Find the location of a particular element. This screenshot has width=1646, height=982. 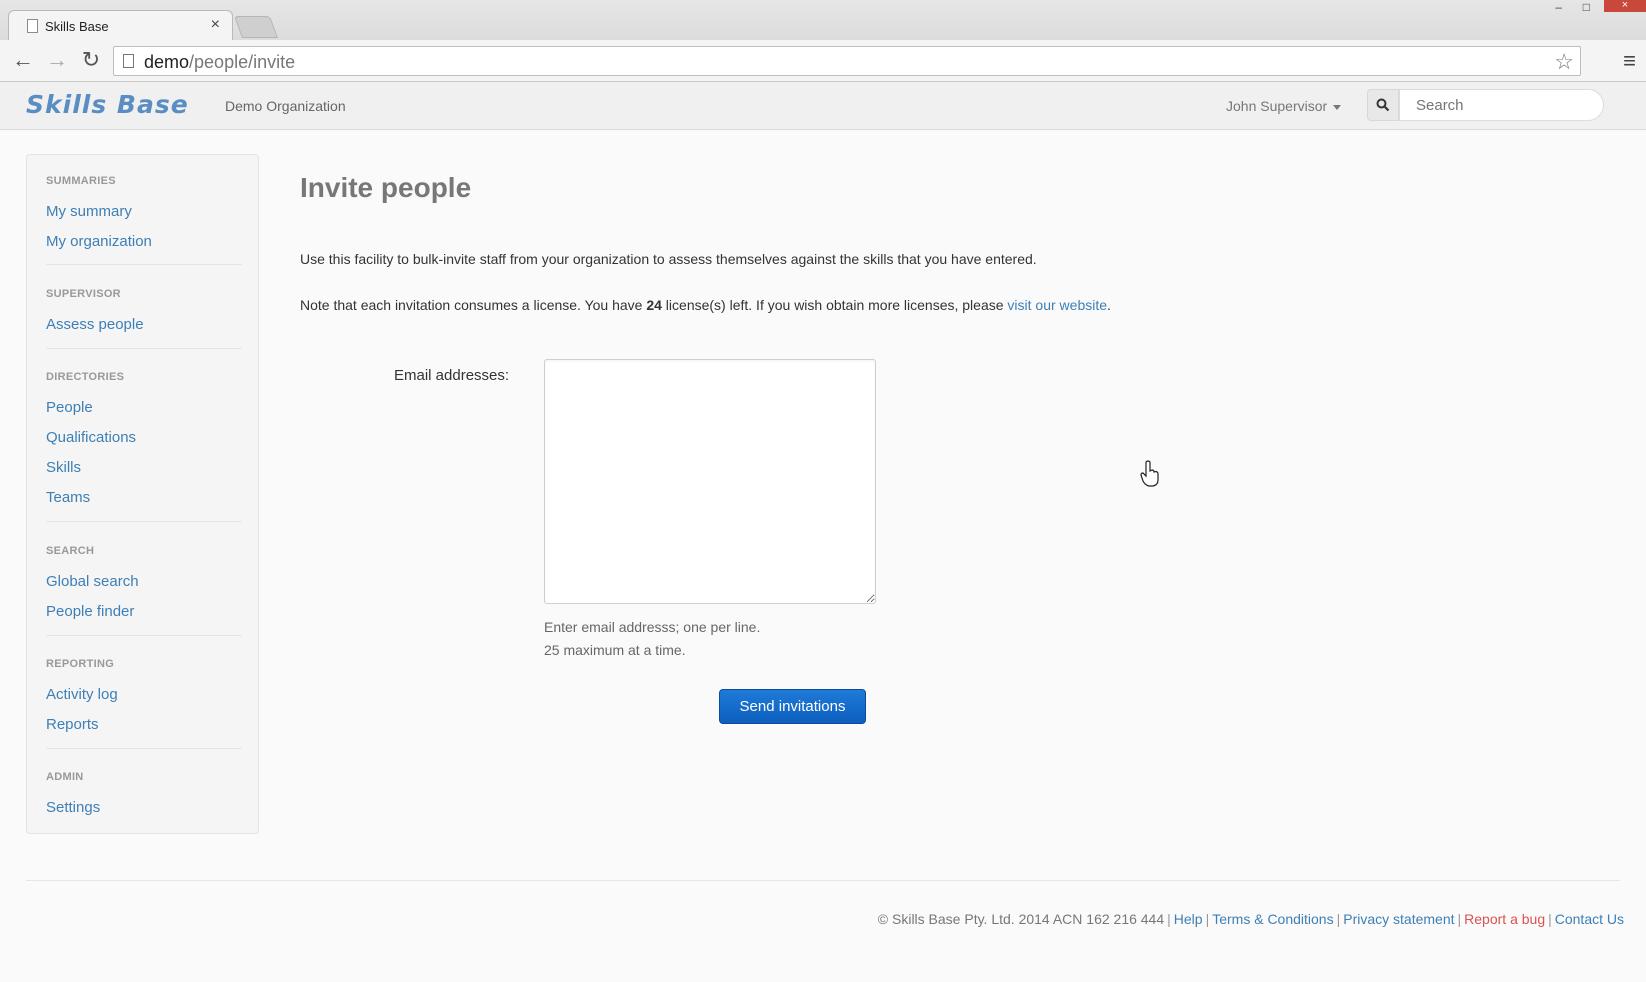

terms-link: Terms & Conditions is located at coordinates (1272, 919).